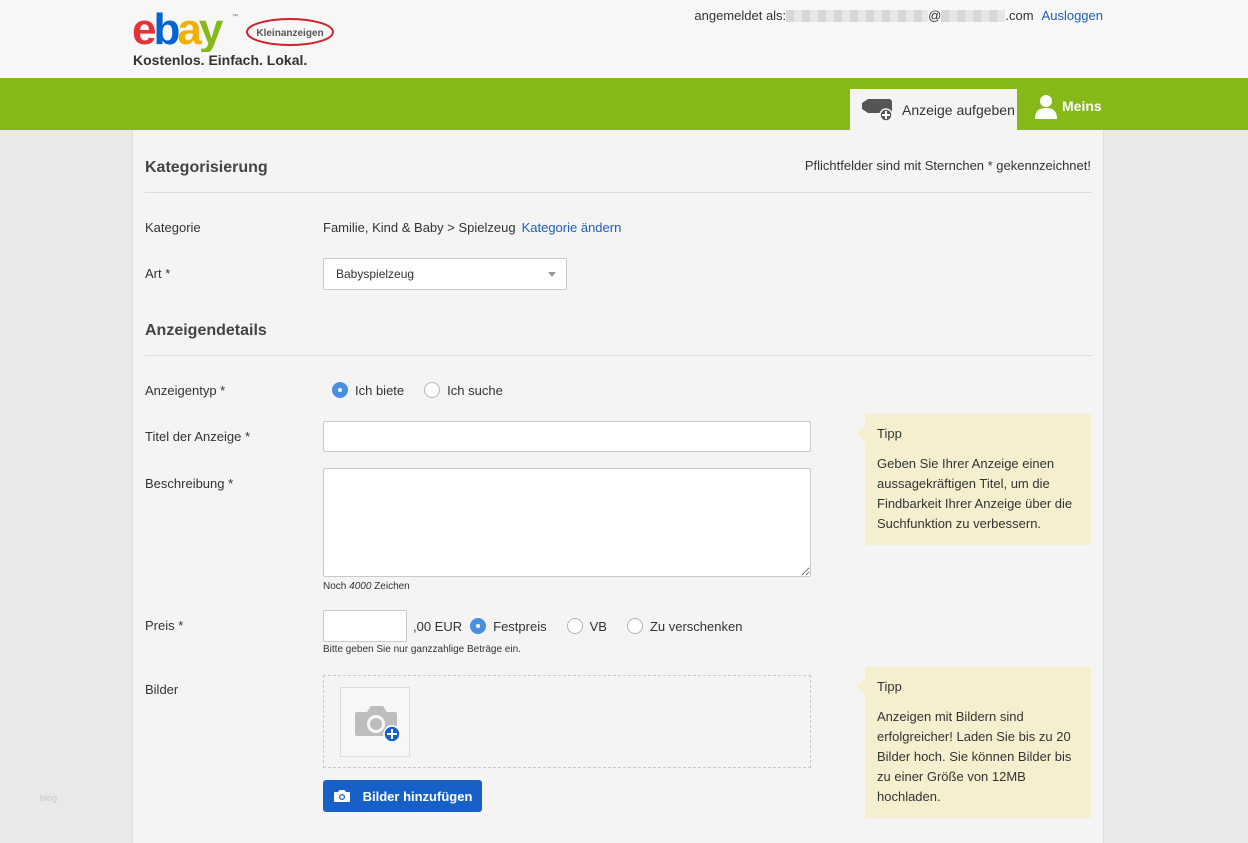  I want to click on logo-subtext: Kleinanzeigen, so click(289, 33).